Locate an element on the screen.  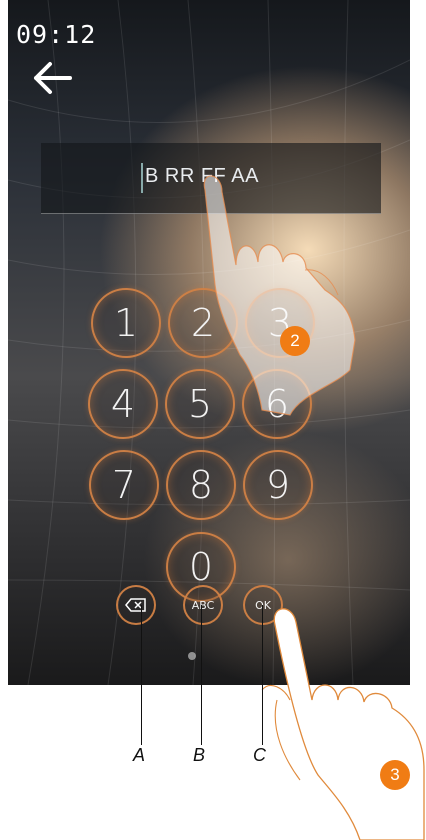
key-4: 4 is located at coordinates (123, 404).